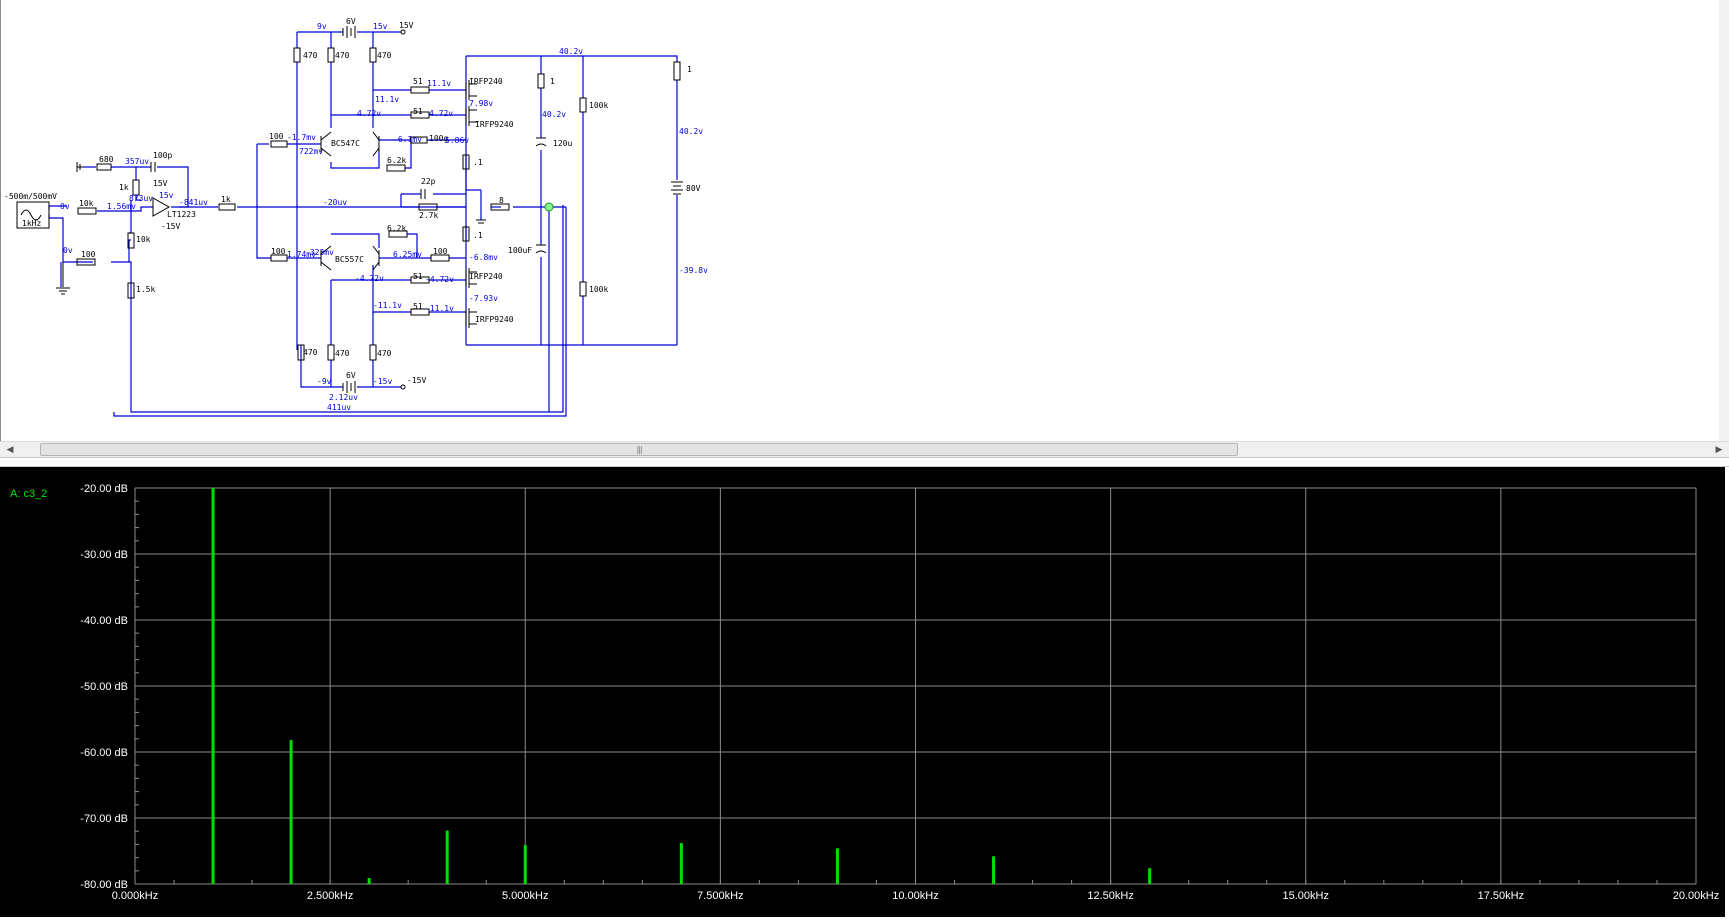 Image resolution: width=1729 pixels, height=921 pixels. What do you see at coordinates (1110, 896) in the screenshot?
I see `x-tick-label: 12.50kHz` at bounding box center [1110, 896].